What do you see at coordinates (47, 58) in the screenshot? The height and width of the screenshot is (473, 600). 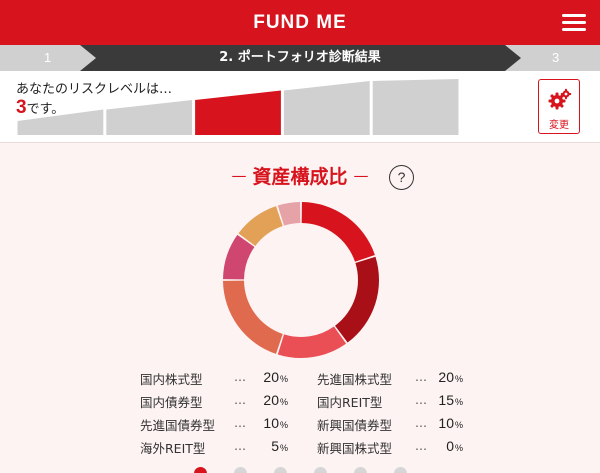 I see `step-prev: 1` at bounding box center [47, 58].